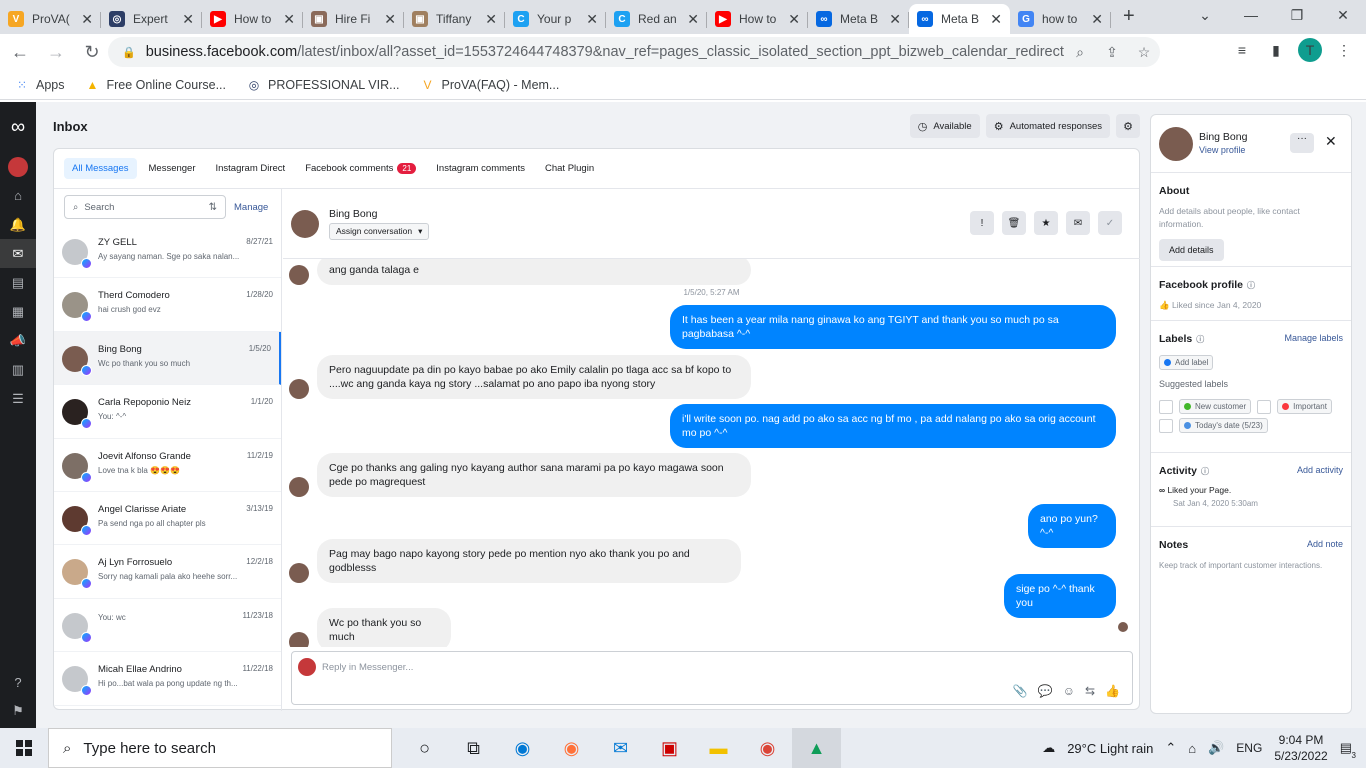  I want to click on new-customer-chip: New customer, so click(1215, 406).